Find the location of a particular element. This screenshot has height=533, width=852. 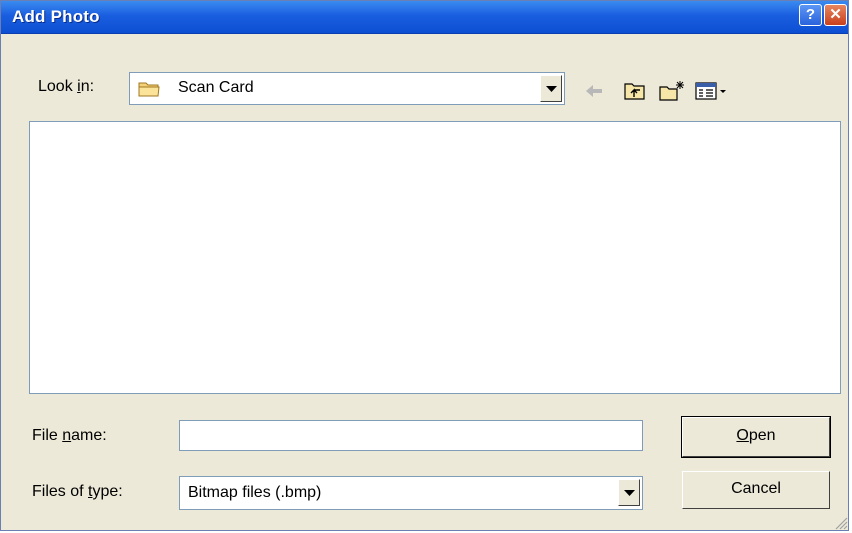

up-folder-icon is located at coordinates (635, 91).